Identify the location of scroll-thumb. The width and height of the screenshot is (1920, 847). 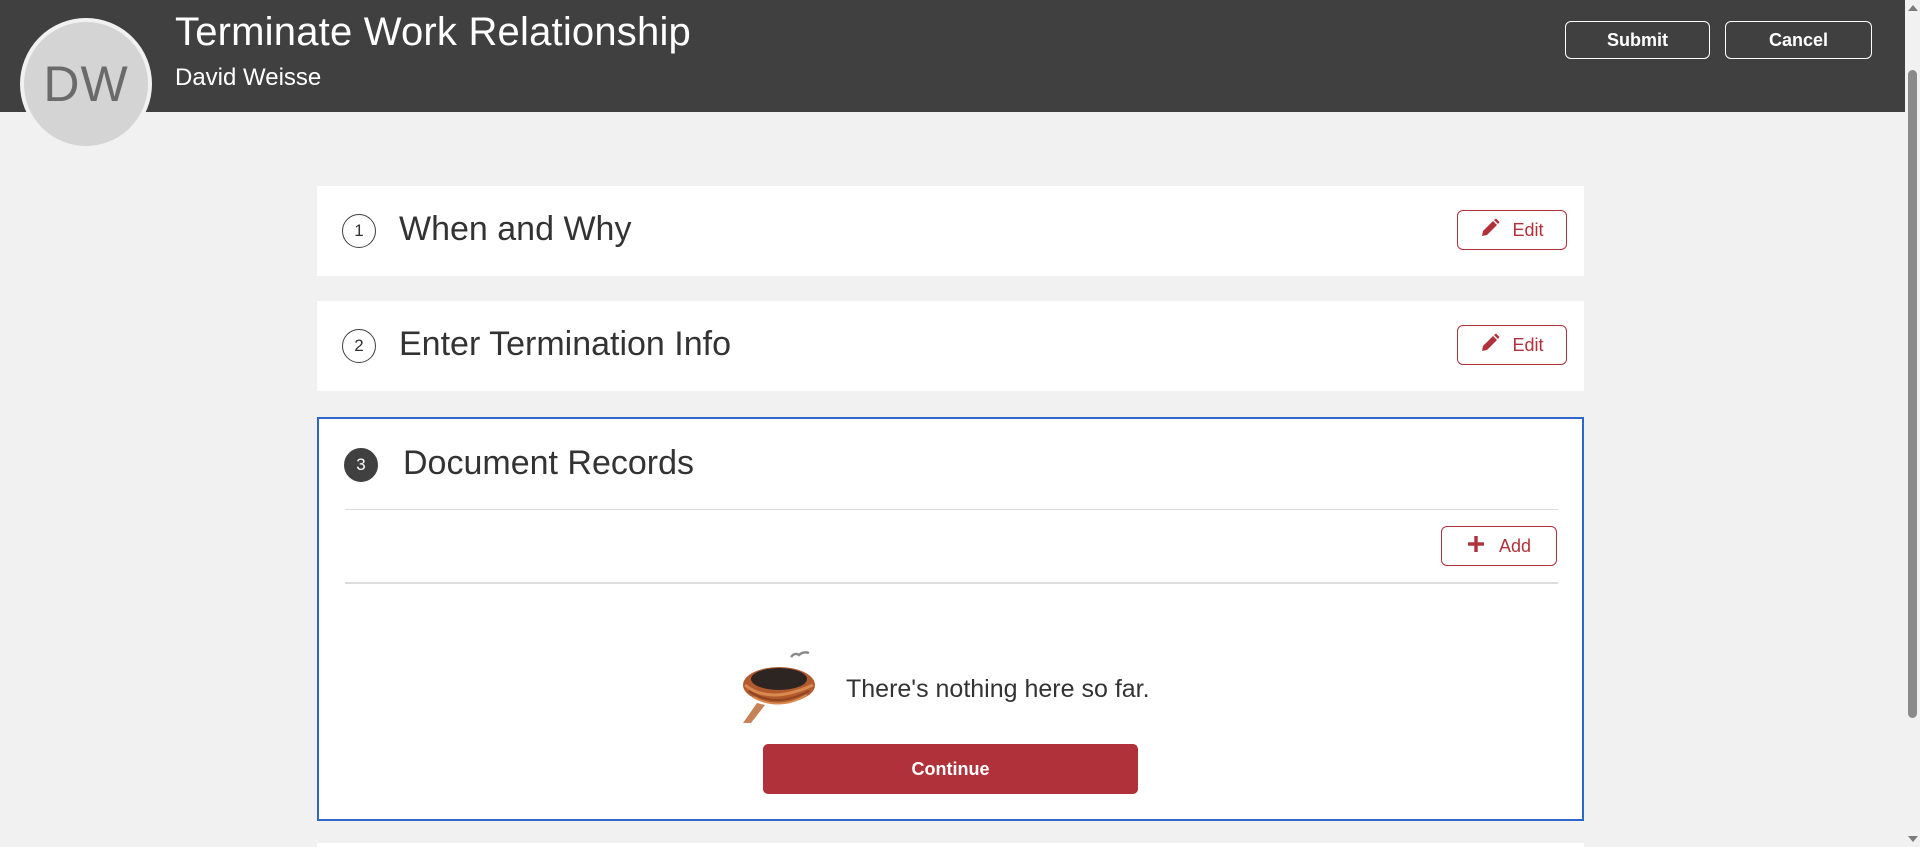
(1912, 394).